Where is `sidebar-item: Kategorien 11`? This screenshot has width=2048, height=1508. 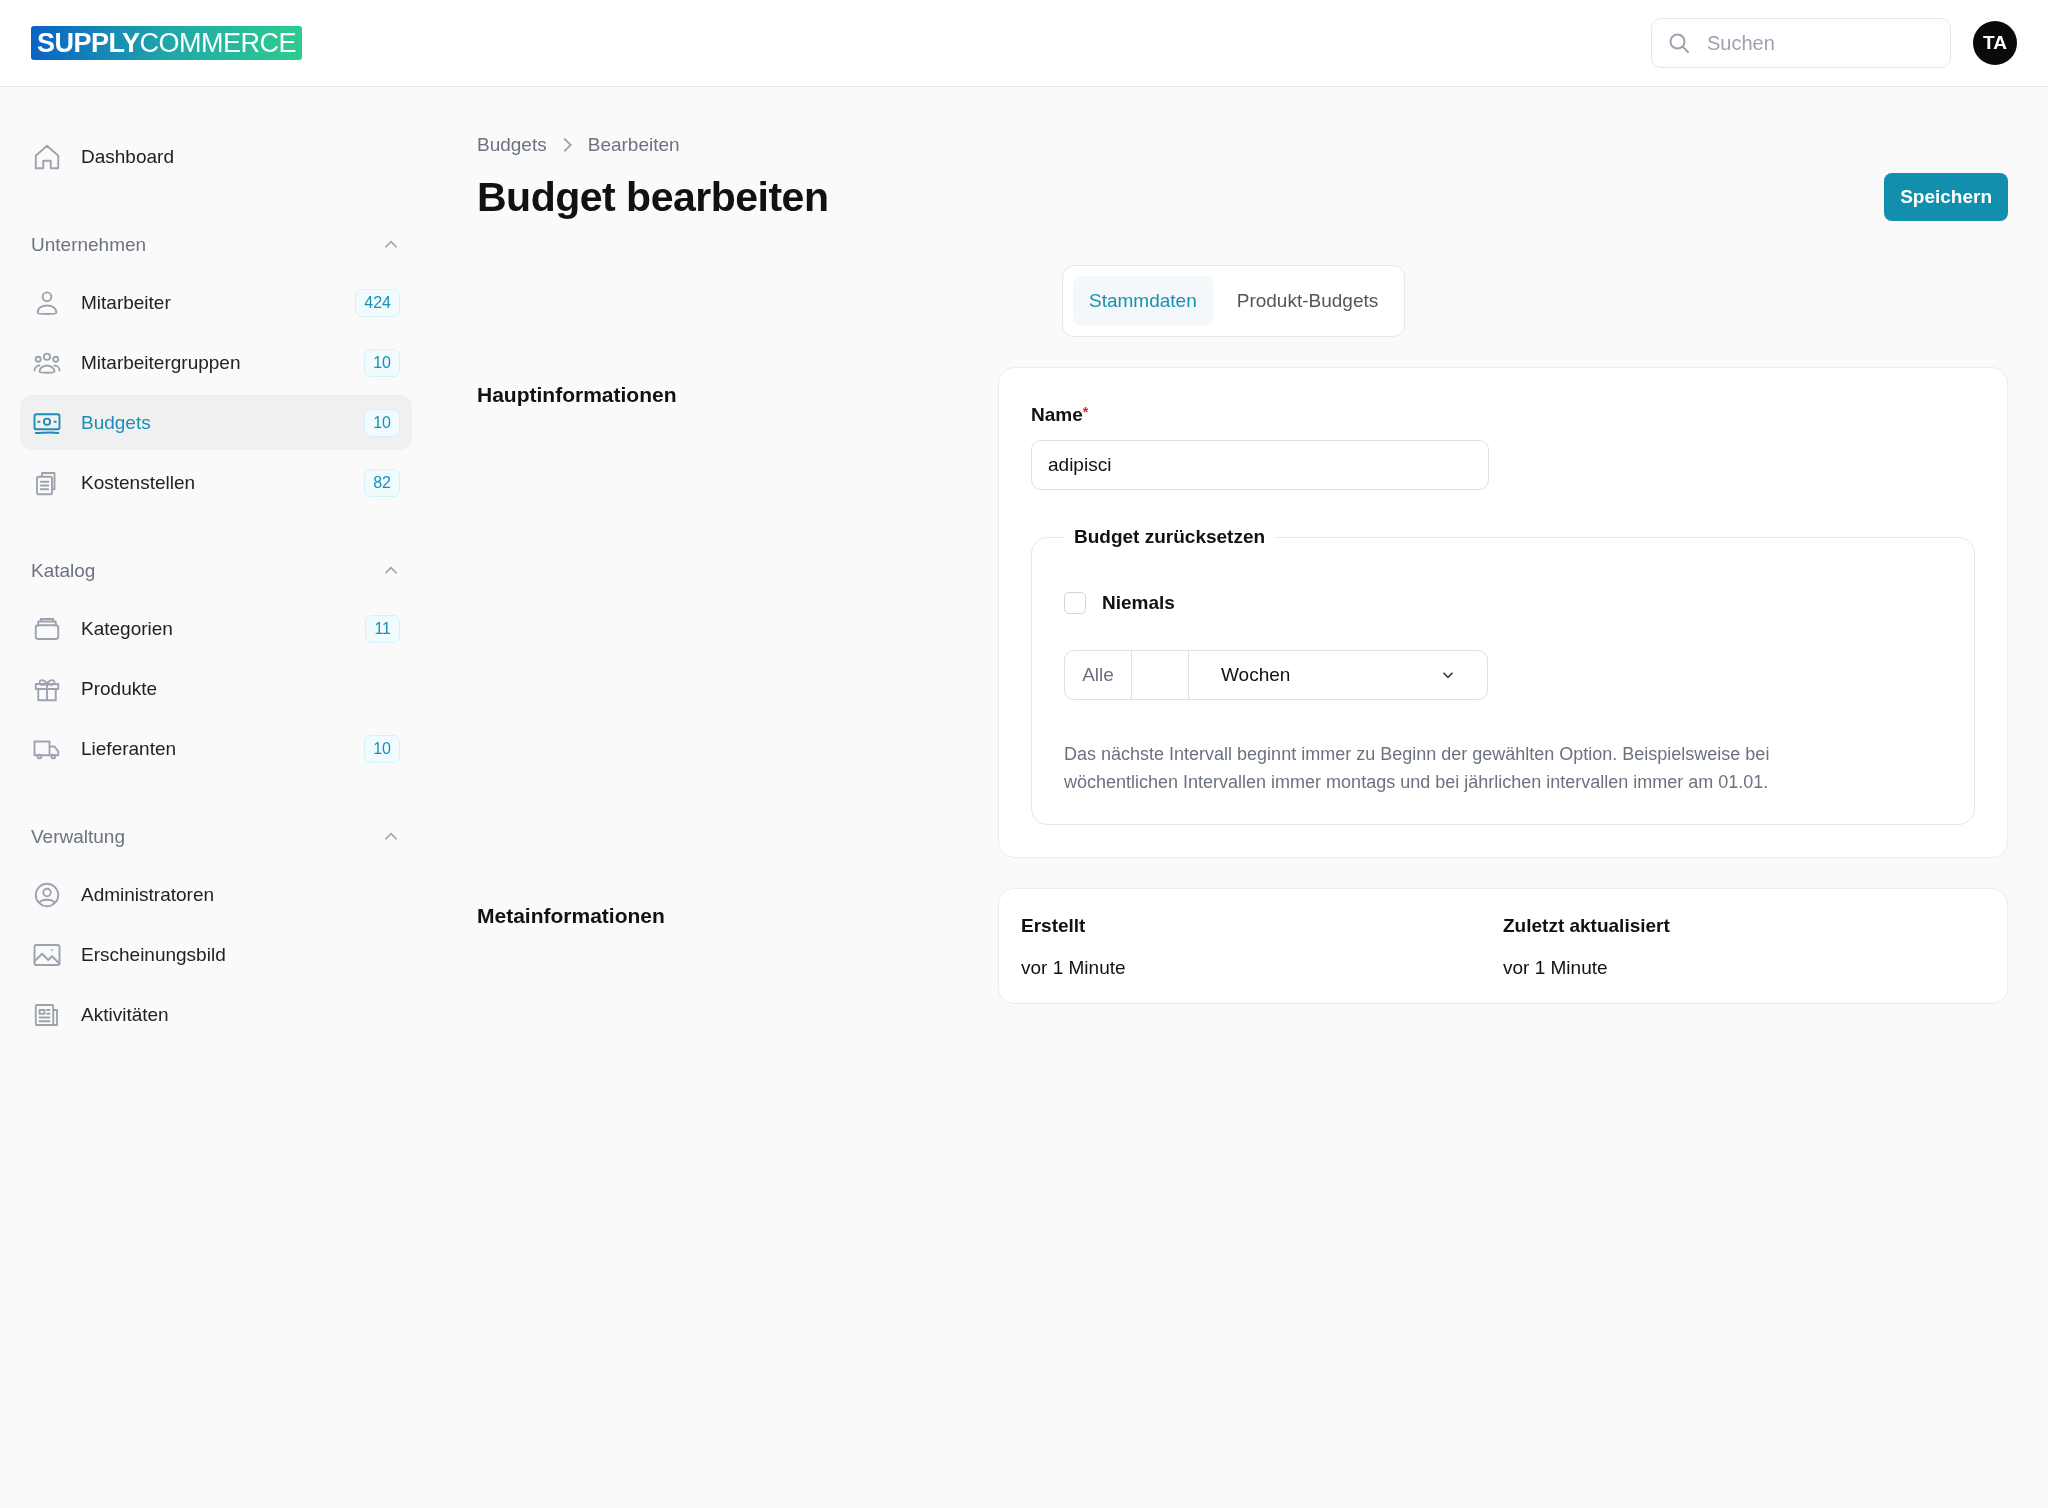
sidebar-item: Kategorien 11 is located at coordinates (216, 628).